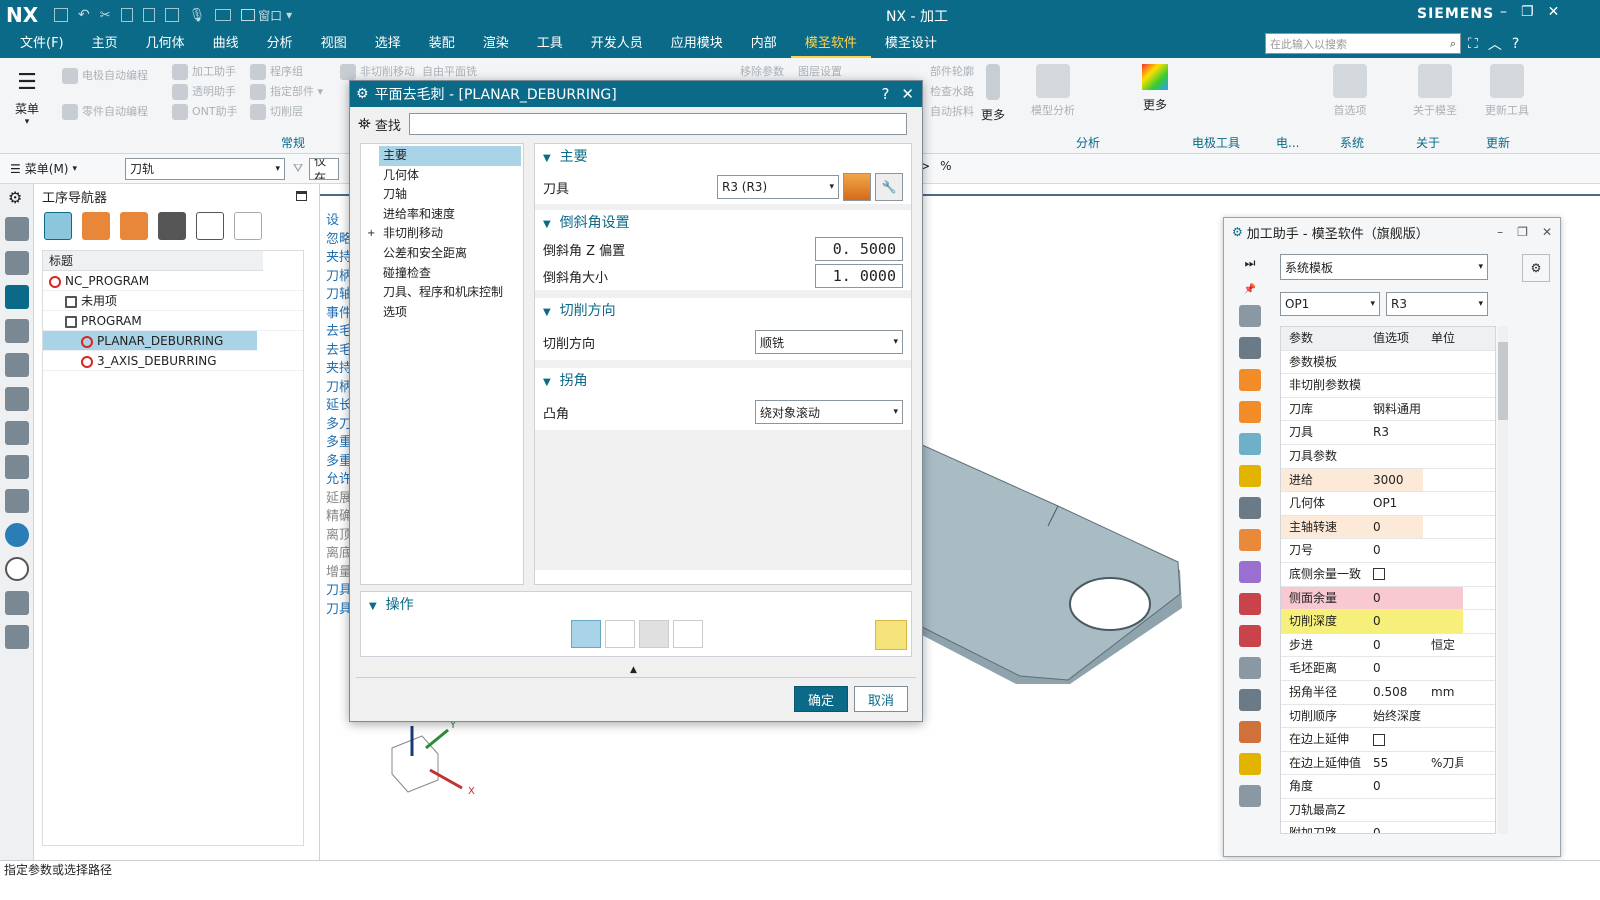  What do you see at coordinates (207, 112) in the screenshot?
I see `ont-assistant-button: ONT助手` at bounding box center [207, 112].